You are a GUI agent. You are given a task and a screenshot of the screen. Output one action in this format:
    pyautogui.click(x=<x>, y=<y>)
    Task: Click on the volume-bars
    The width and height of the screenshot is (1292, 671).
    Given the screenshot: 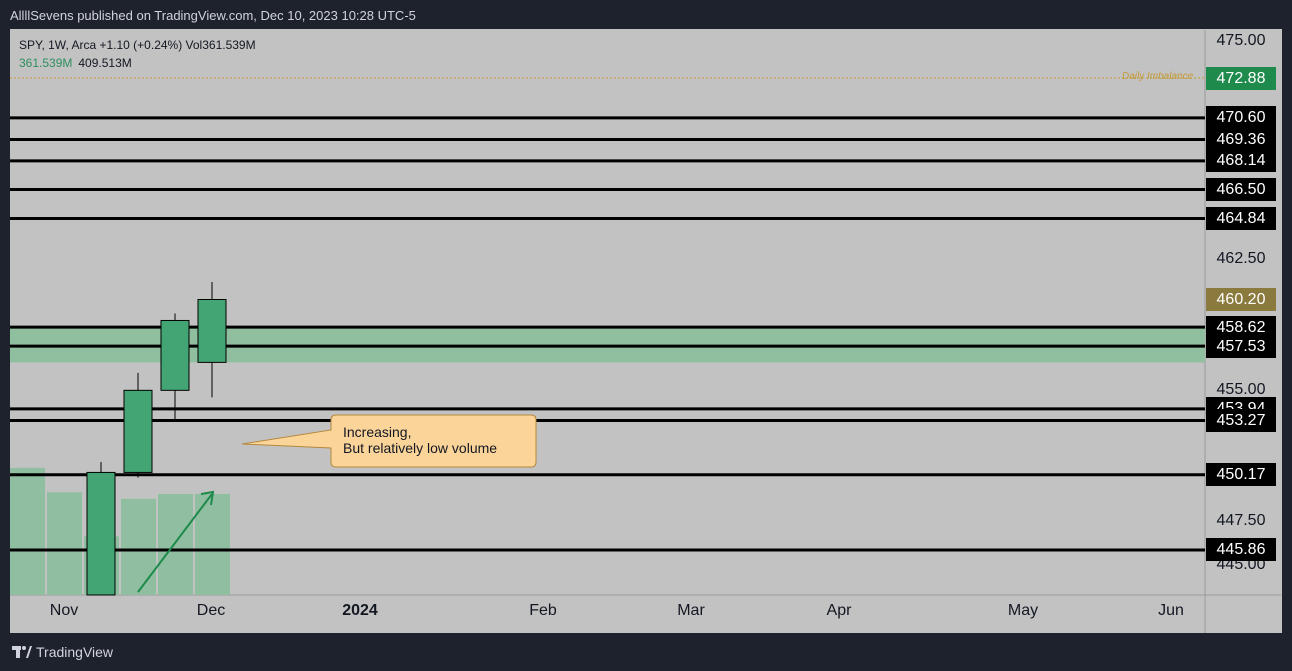 What is the action you would take?
    pyautogui.click(x=120, y=531)
    